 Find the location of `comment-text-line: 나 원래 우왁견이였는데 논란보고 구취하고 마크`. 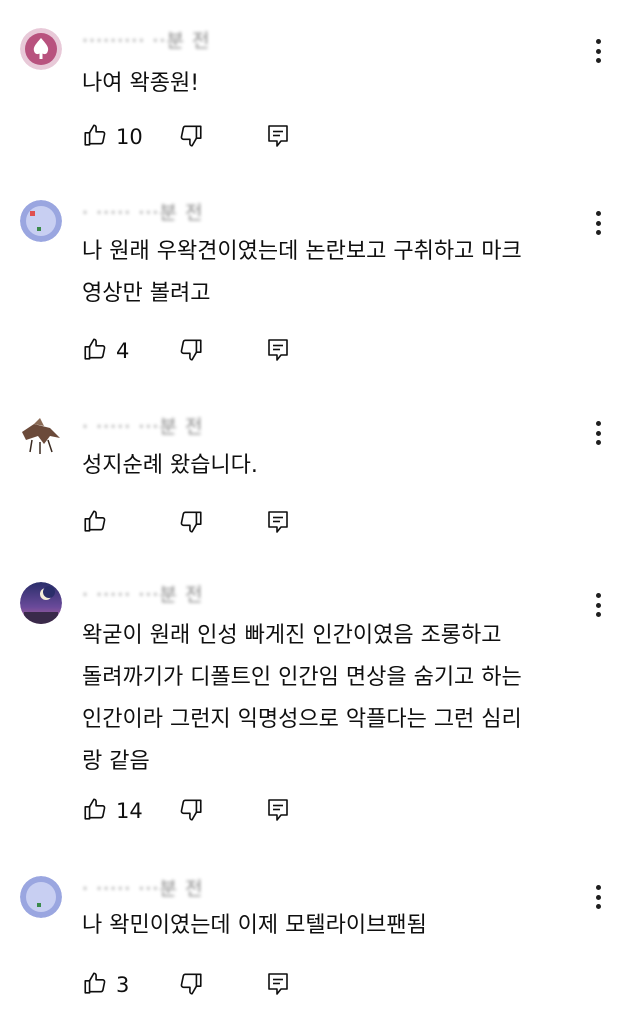

comment-text-line: 나 원래 우왁견이였는데 논란보고 구취하고 마크 is located at coordinates (302, 251).